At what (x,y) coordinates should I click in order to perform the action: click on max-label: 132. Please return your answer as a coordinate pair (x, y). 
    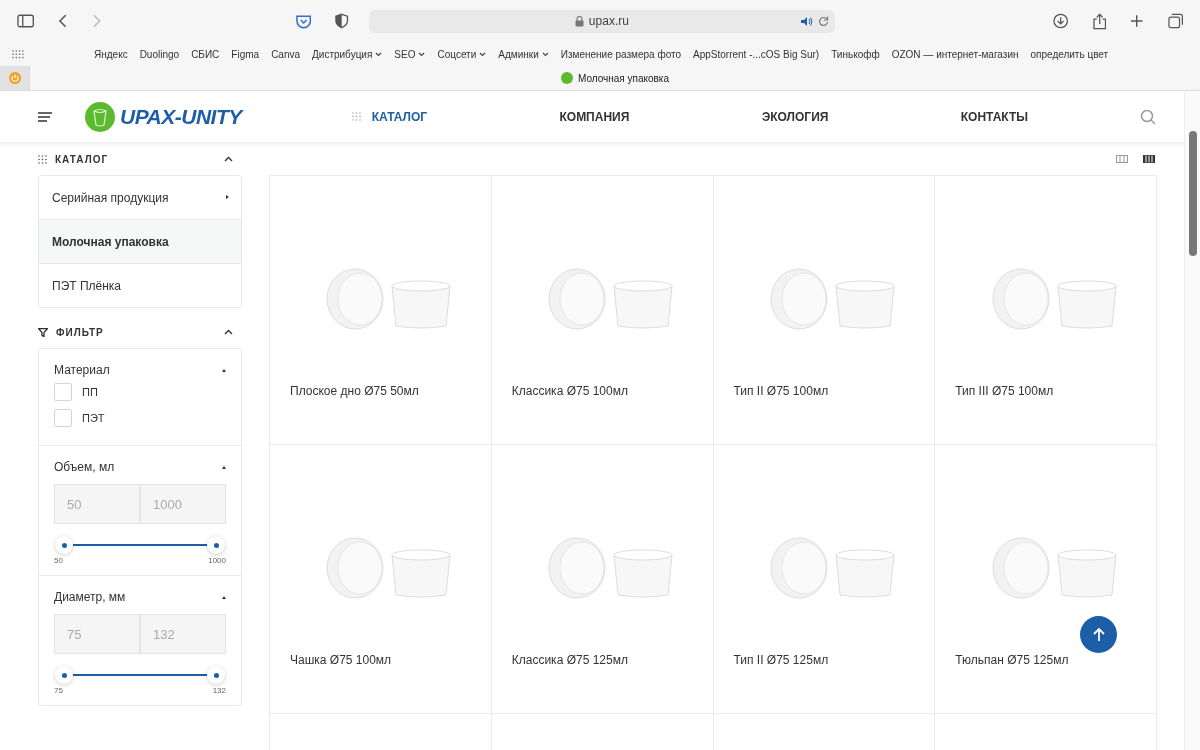
    Looking at the image, I should click on (219, 690).